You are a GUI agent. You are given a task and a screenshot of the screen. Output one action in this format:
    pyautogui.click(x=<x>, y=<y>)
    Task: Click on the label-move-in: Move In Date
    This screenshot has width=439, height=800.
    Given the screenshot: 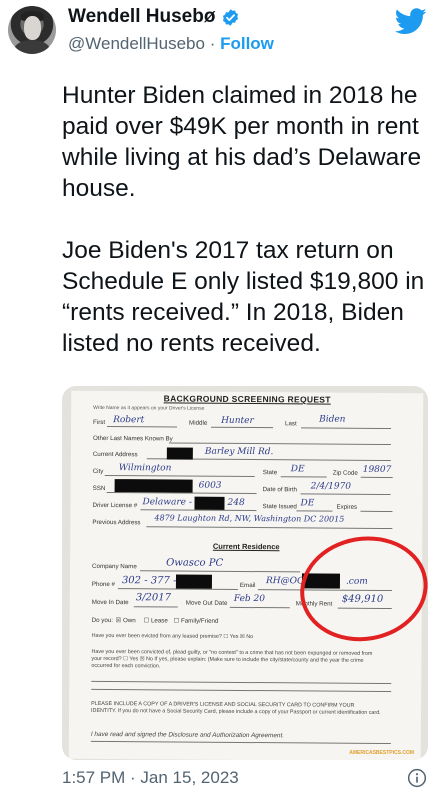 What is the action you would take?
    pyautogui.click(x=110, y=602)
    